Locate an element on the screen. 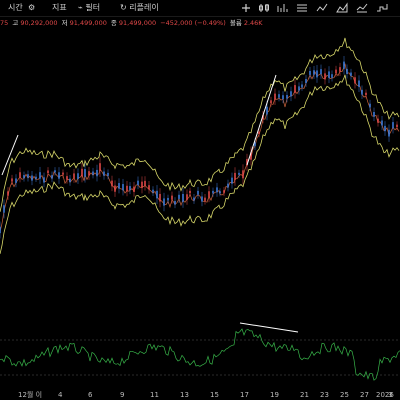 The image size is (400, 400). low-value: 91,499,000 is located at coordinates (88, 23).